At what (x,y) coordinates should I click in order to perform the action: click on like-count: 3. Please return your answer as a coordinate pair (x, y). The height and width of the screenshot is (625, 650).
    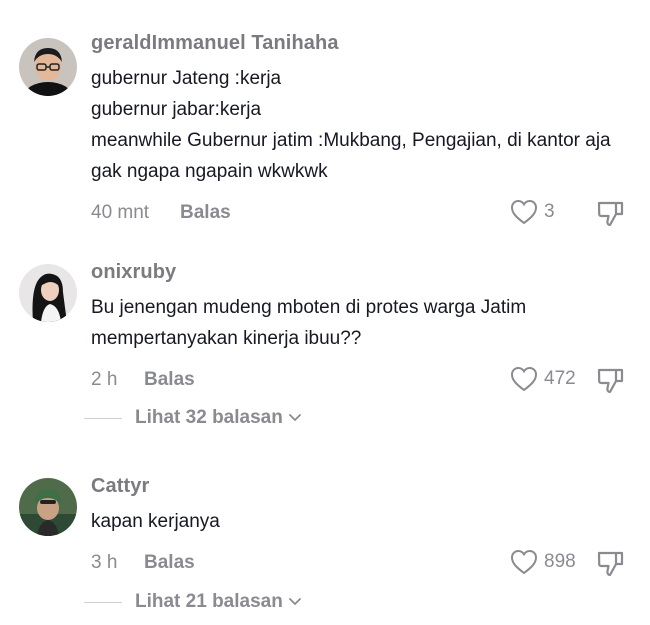
    Looking at the image, I should click on (549, 211).